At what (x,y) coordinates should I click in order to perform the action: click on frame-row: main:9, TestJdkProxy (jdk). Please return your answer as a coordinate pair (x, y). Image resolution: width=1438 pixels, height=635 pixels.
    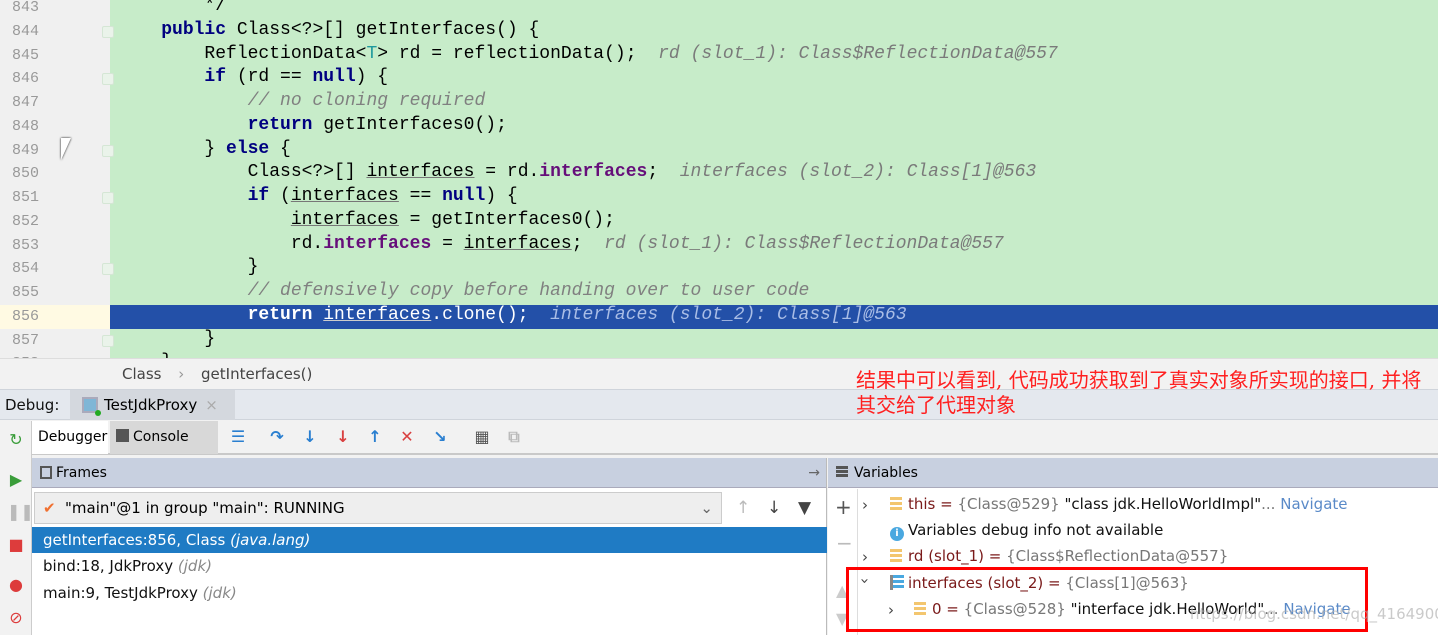
    Looking at the image, I should click on (429, 593).